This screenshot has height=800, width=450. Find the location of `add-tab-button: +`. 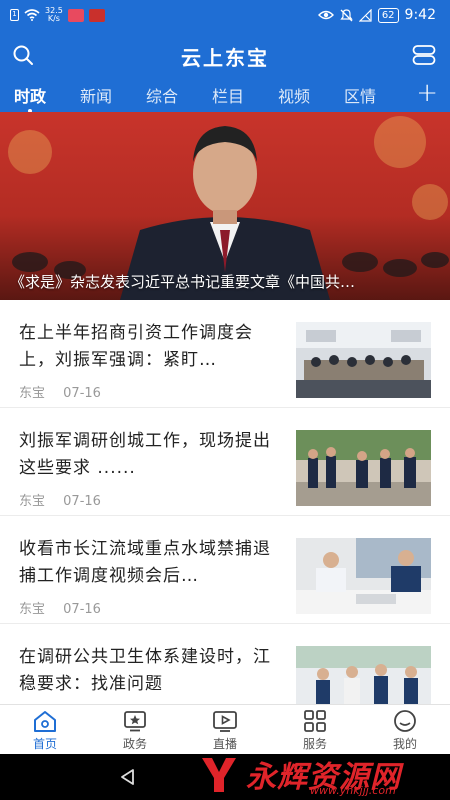

add-tab-button: + is located at coordinates (427, 93).